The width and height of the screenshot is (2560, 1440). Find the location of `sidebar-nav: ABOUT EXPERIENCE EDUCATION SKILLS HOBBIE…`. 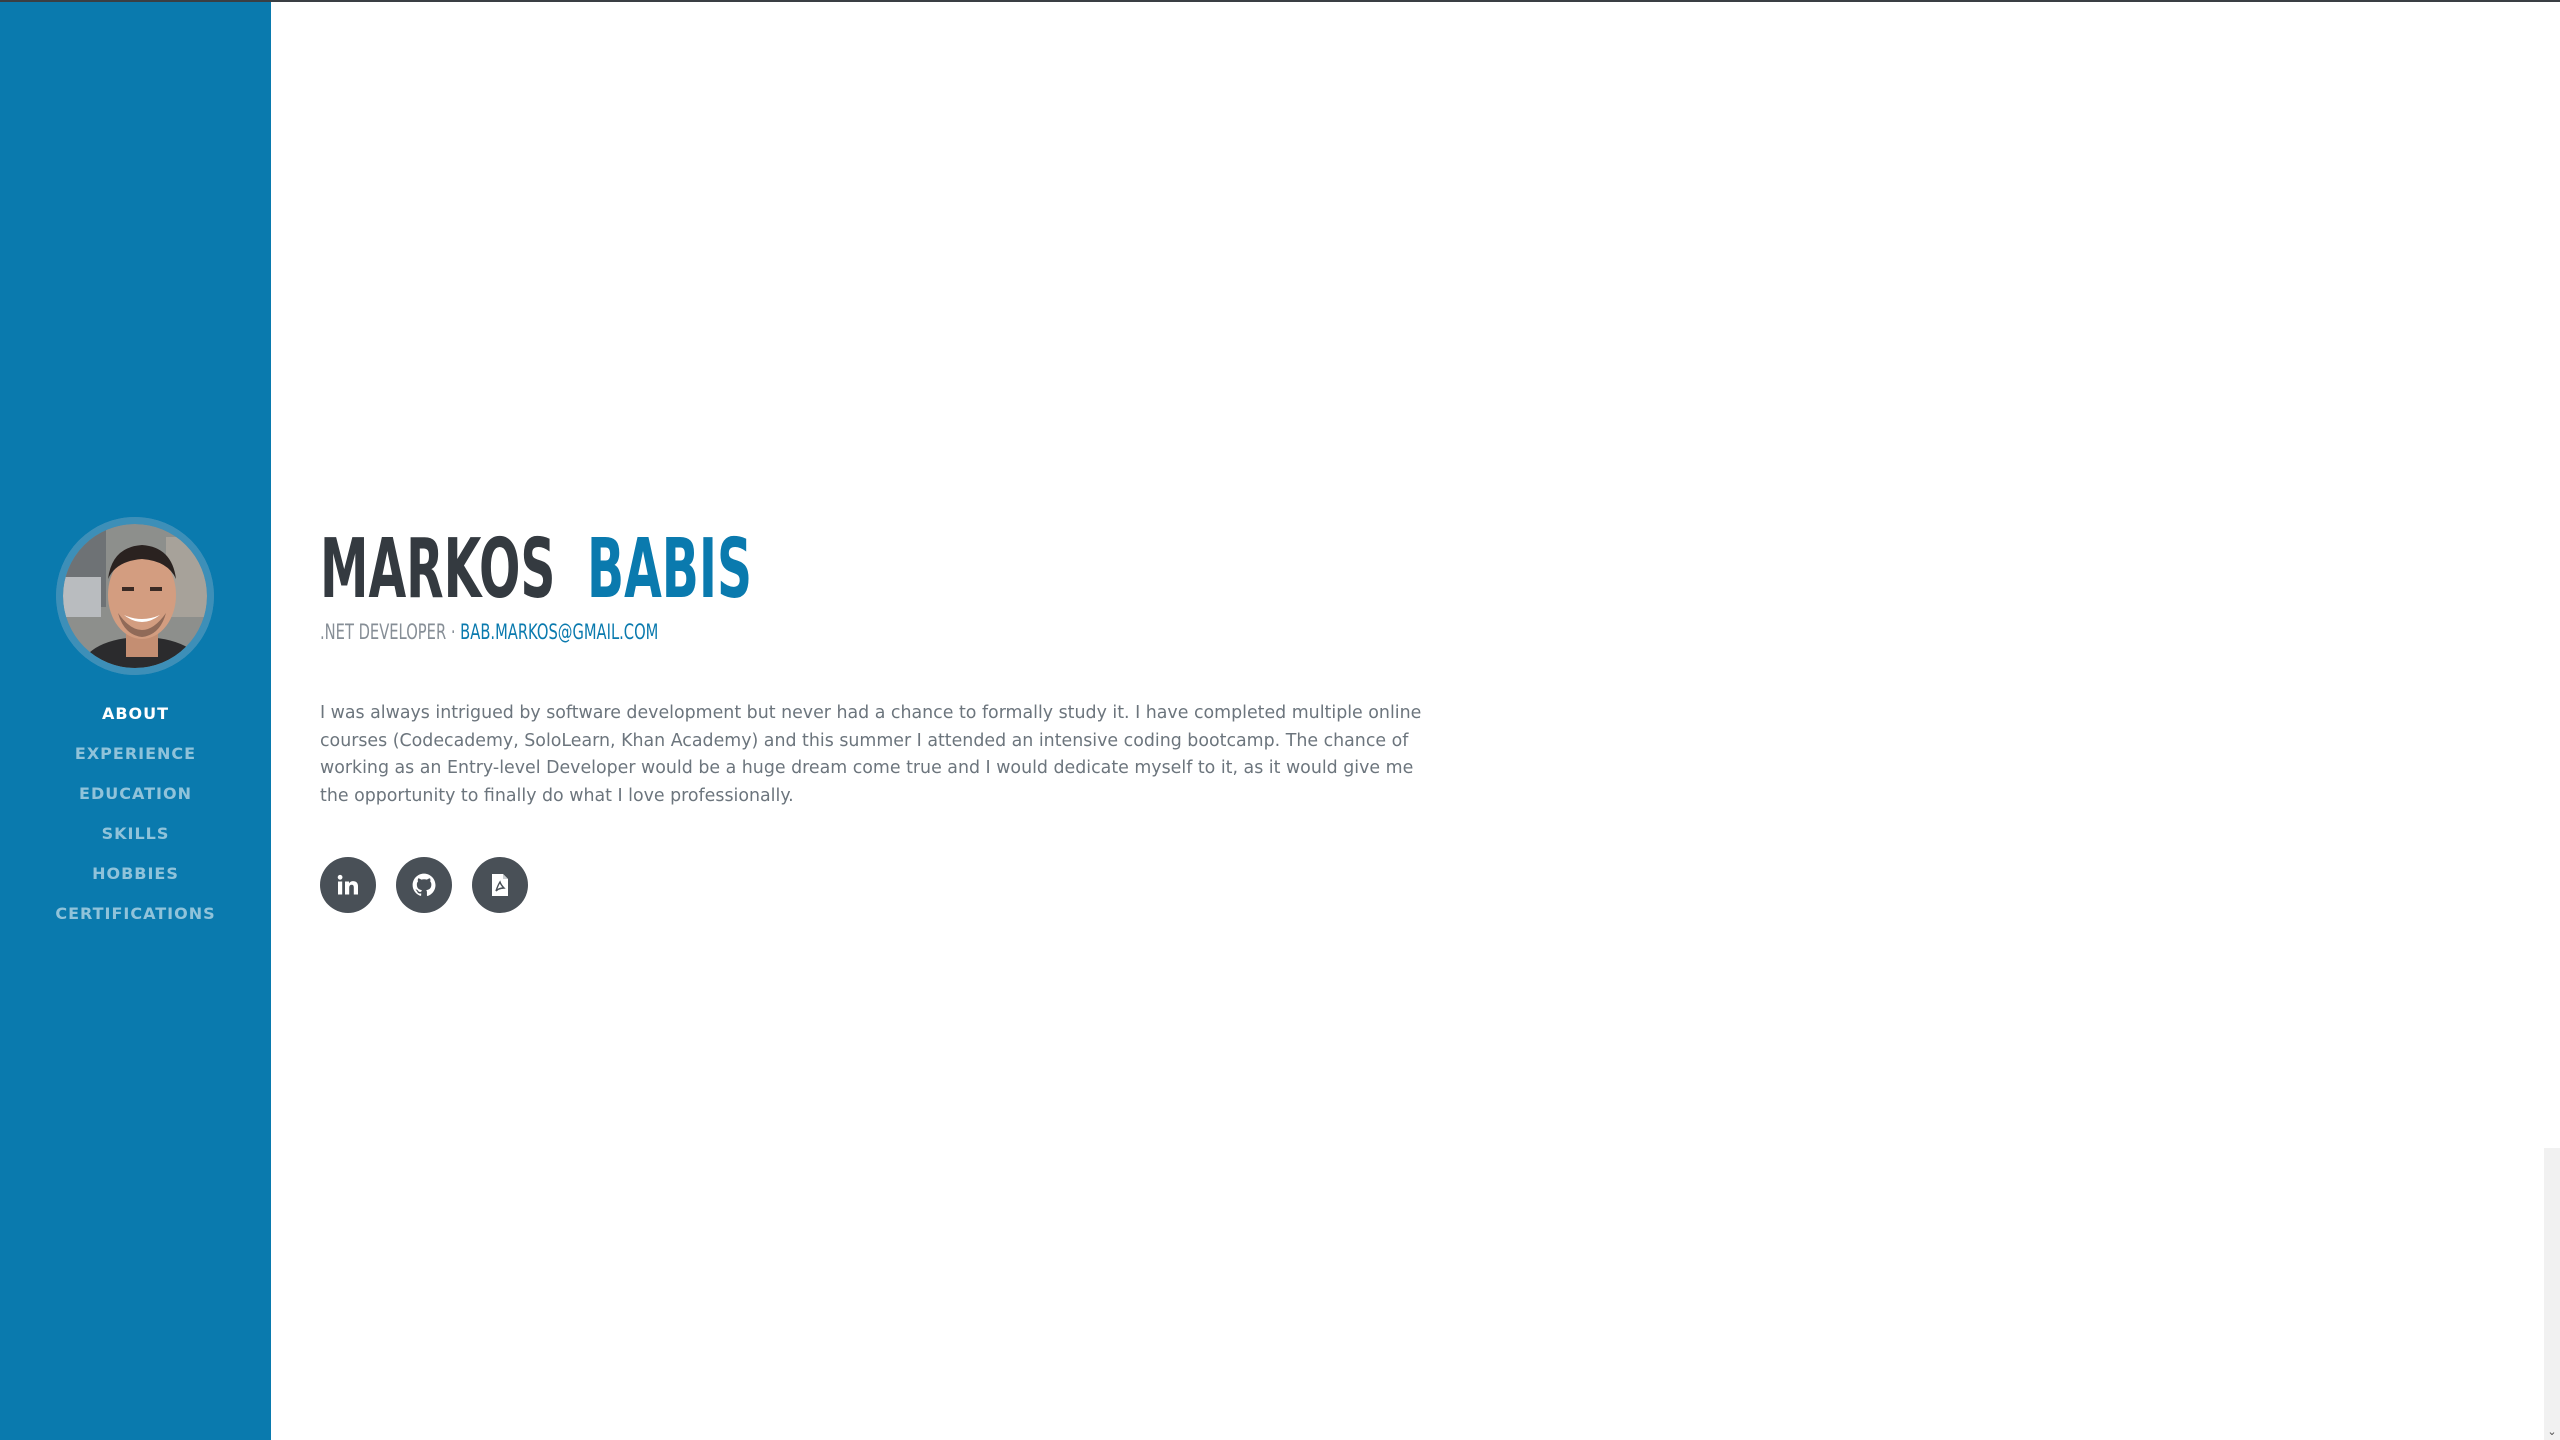

sidebar-nav: ABOUT EXPERIENCE EDUCATION SKILLS HOBBIE… is located at coordinates (135, 822).